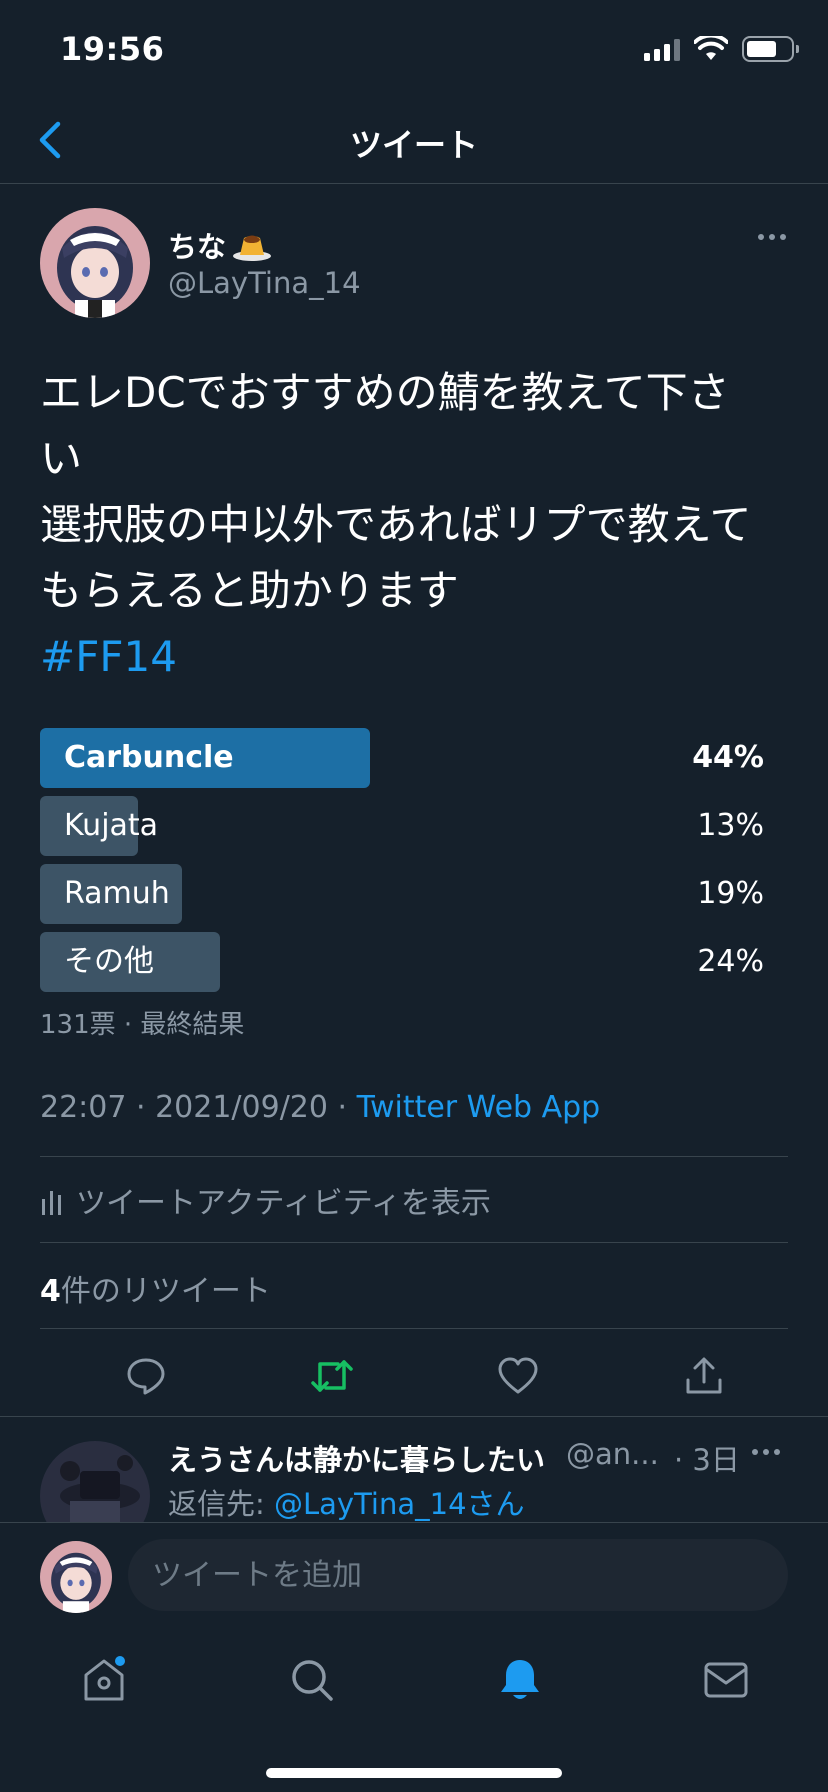  I want to click on home-indicator, so click(414, 1773).